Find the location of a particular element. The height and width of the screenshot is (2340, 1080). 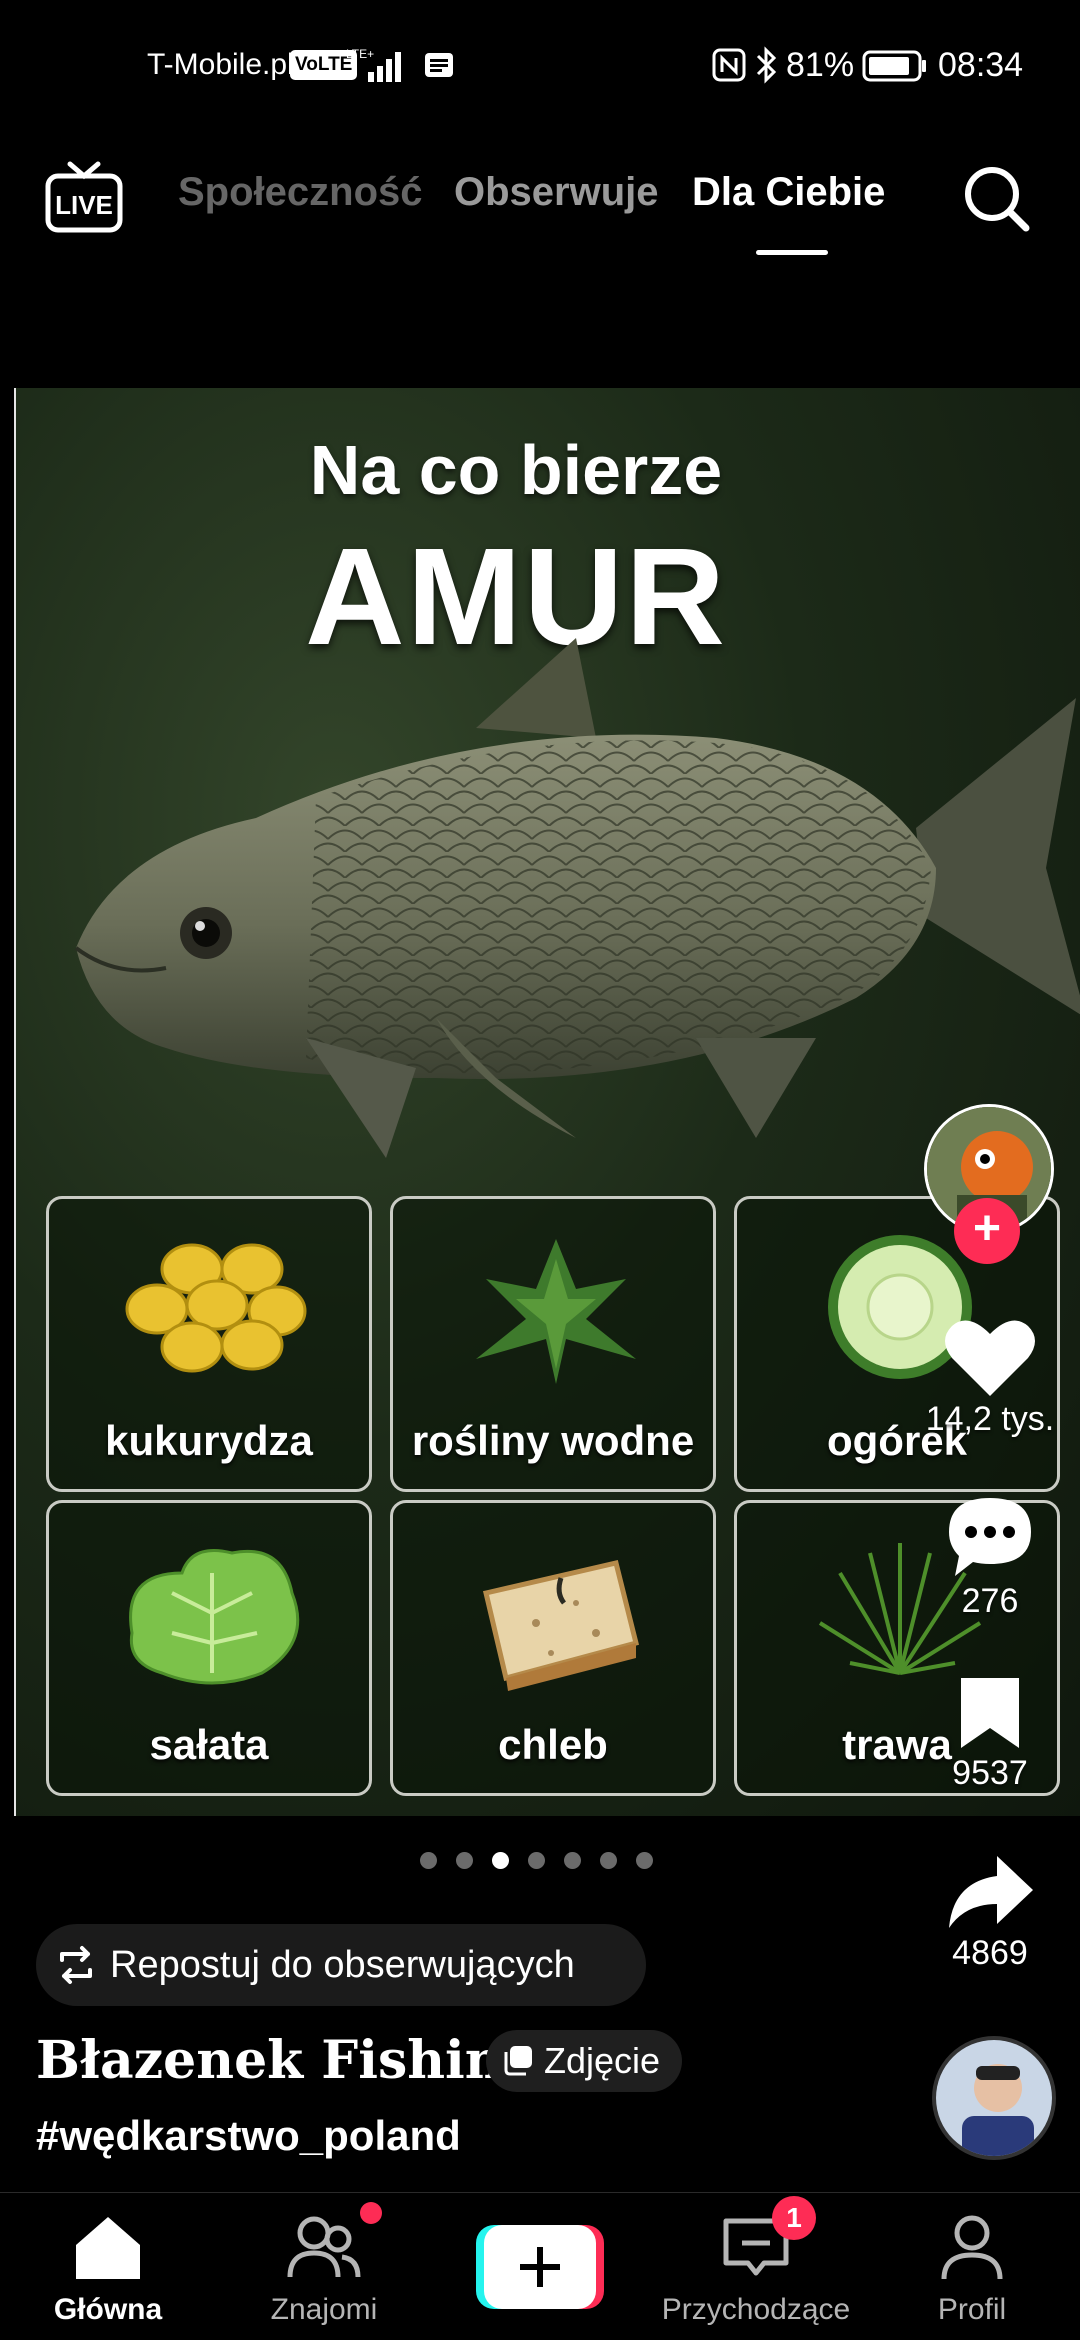

share-button: 4869 is located at coordinates (990, 1912).